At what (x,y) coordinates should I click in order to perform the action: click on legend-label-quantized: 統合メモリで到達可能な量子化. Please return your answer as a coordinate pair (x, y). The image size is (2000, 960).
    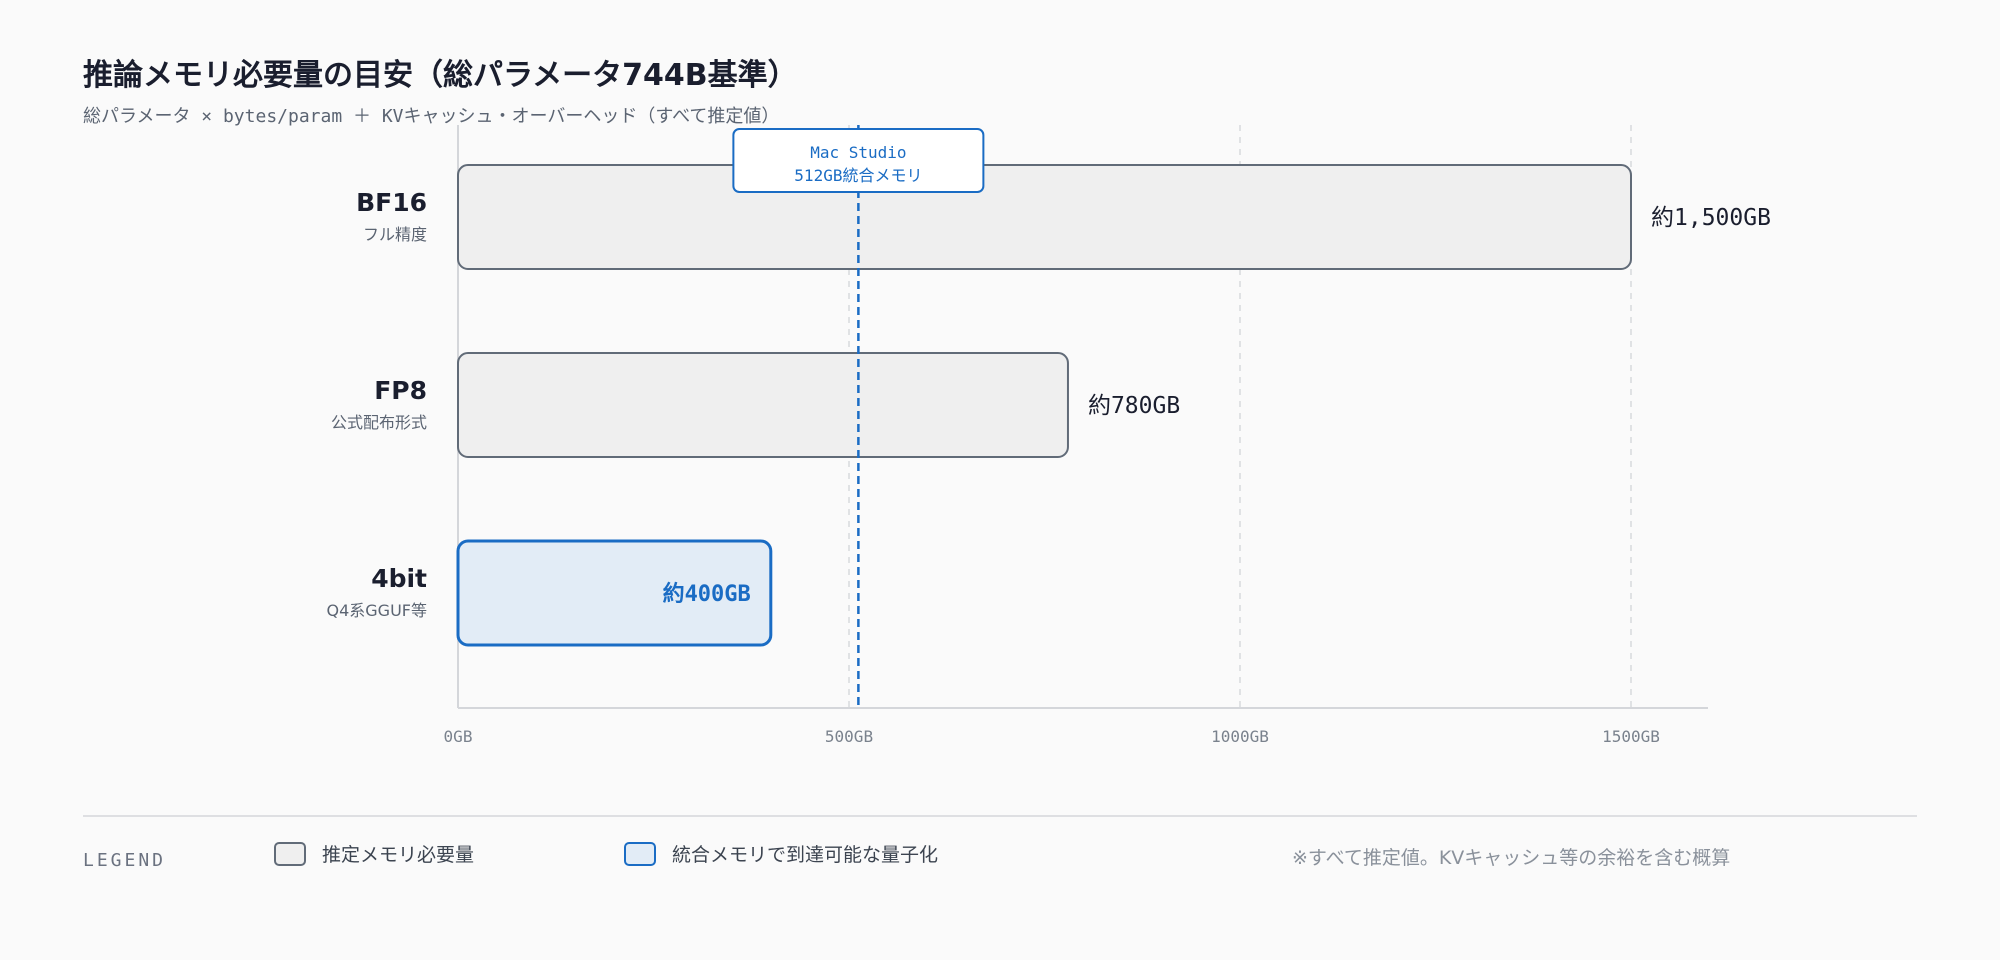
    Looking at the image, I should click on (805, 855).